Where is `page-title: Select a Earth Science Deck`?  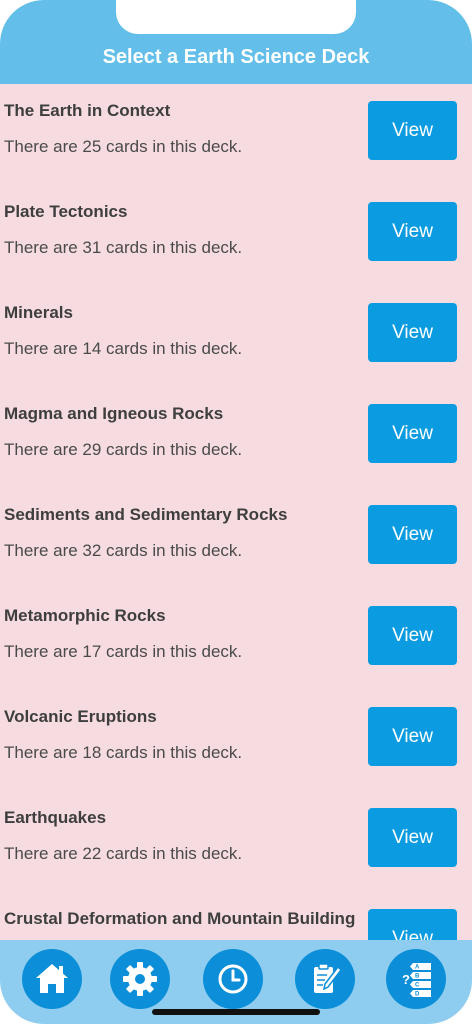 page-title: Select a Earth Science Deck is located at coordinates (236, 57).